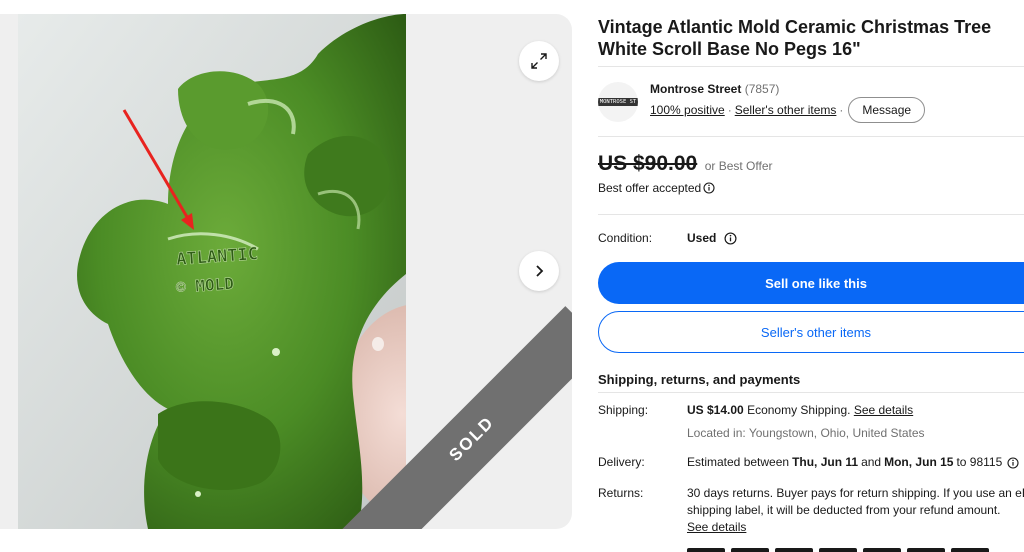 This screenshot has width=1024, height=552. What do you see at coordinates (883, 410) in the screenshot?
I see `shipping-see-details-link: See details` at bounding box center [883, 410].